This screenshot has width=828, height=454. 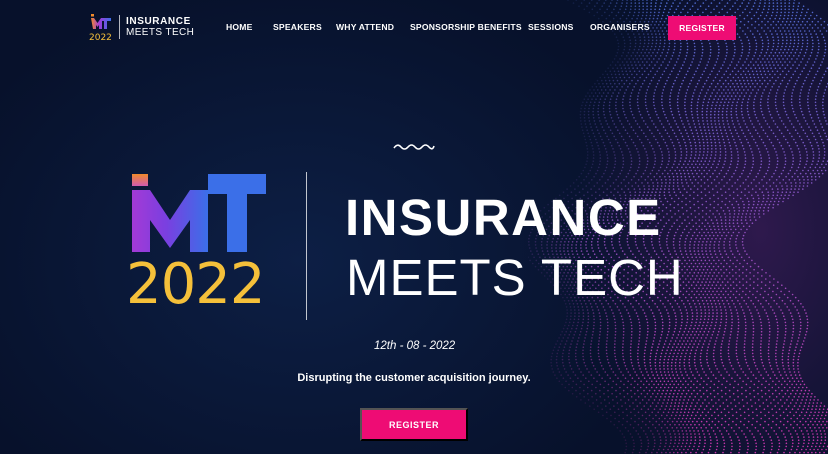 I want to click on wave-icon, so click(x=414, y=147).